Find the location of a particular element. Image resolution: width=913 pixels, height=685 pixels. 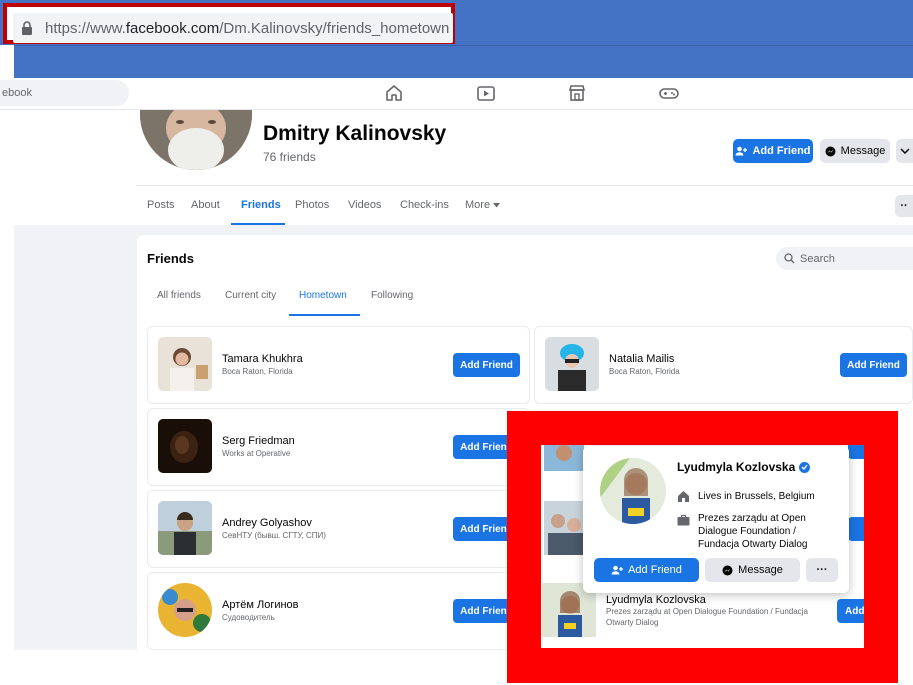

verified-badge-icon is located at coordinates (805, 467).